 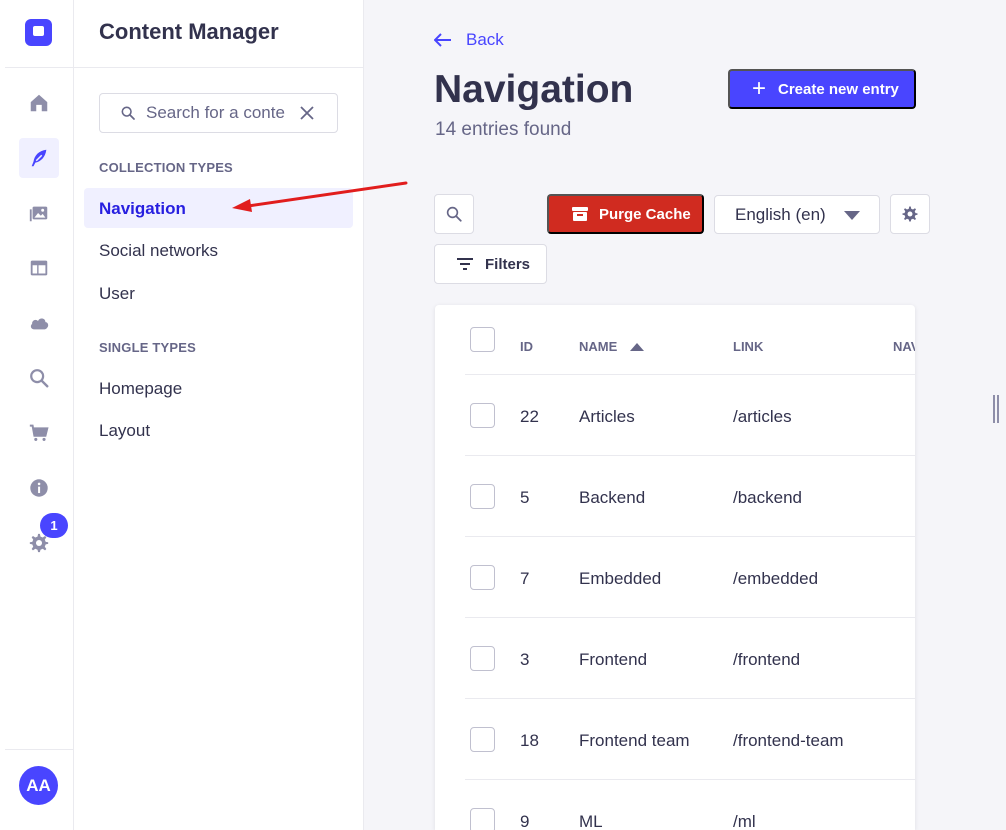 I want to click on cell-id: 9, so click(x=525, y=821).